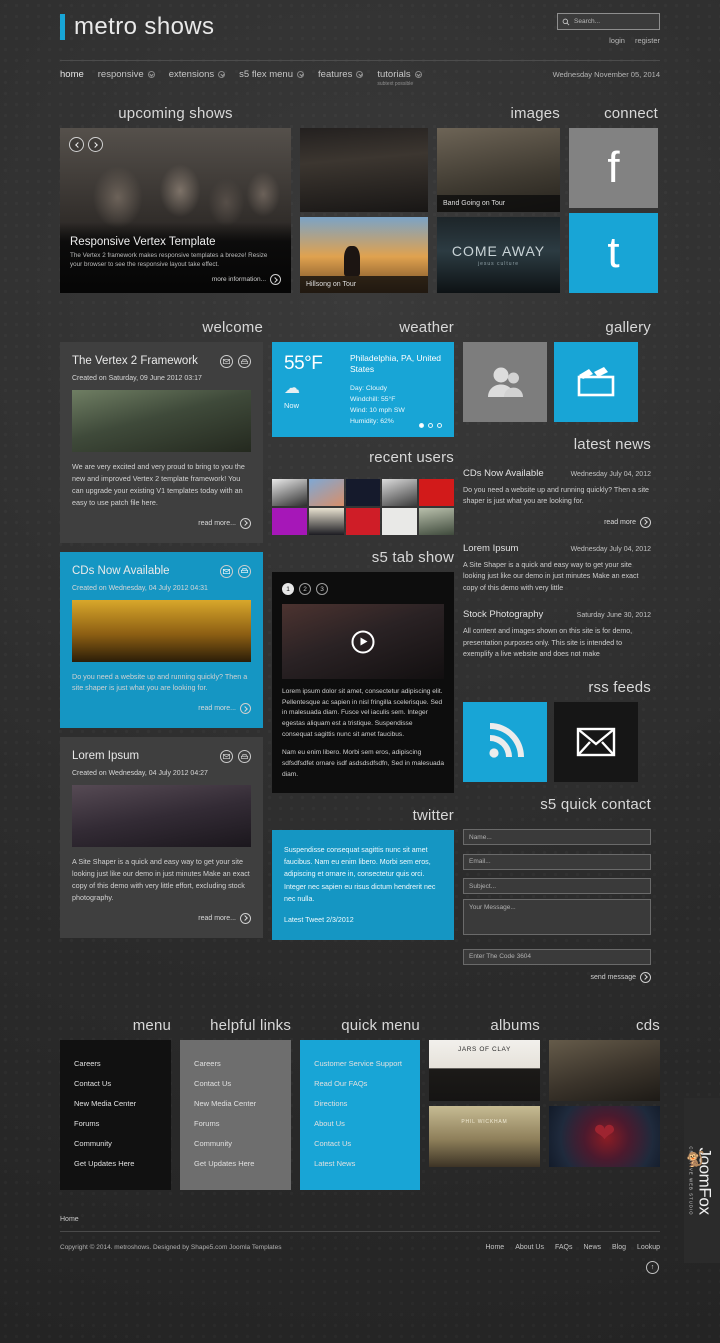 The image size is (720, 1343). I want to click on quick-menu-item: About Us, so click(360, 1124).